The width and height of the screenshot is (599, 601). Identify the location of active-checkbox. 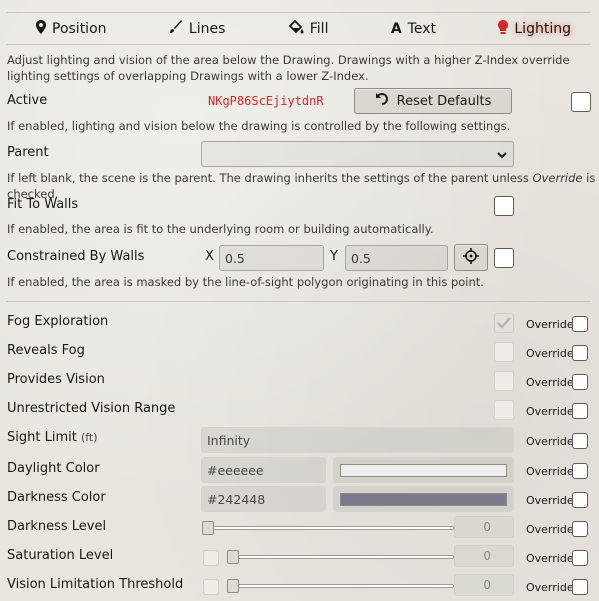
(581, 102).